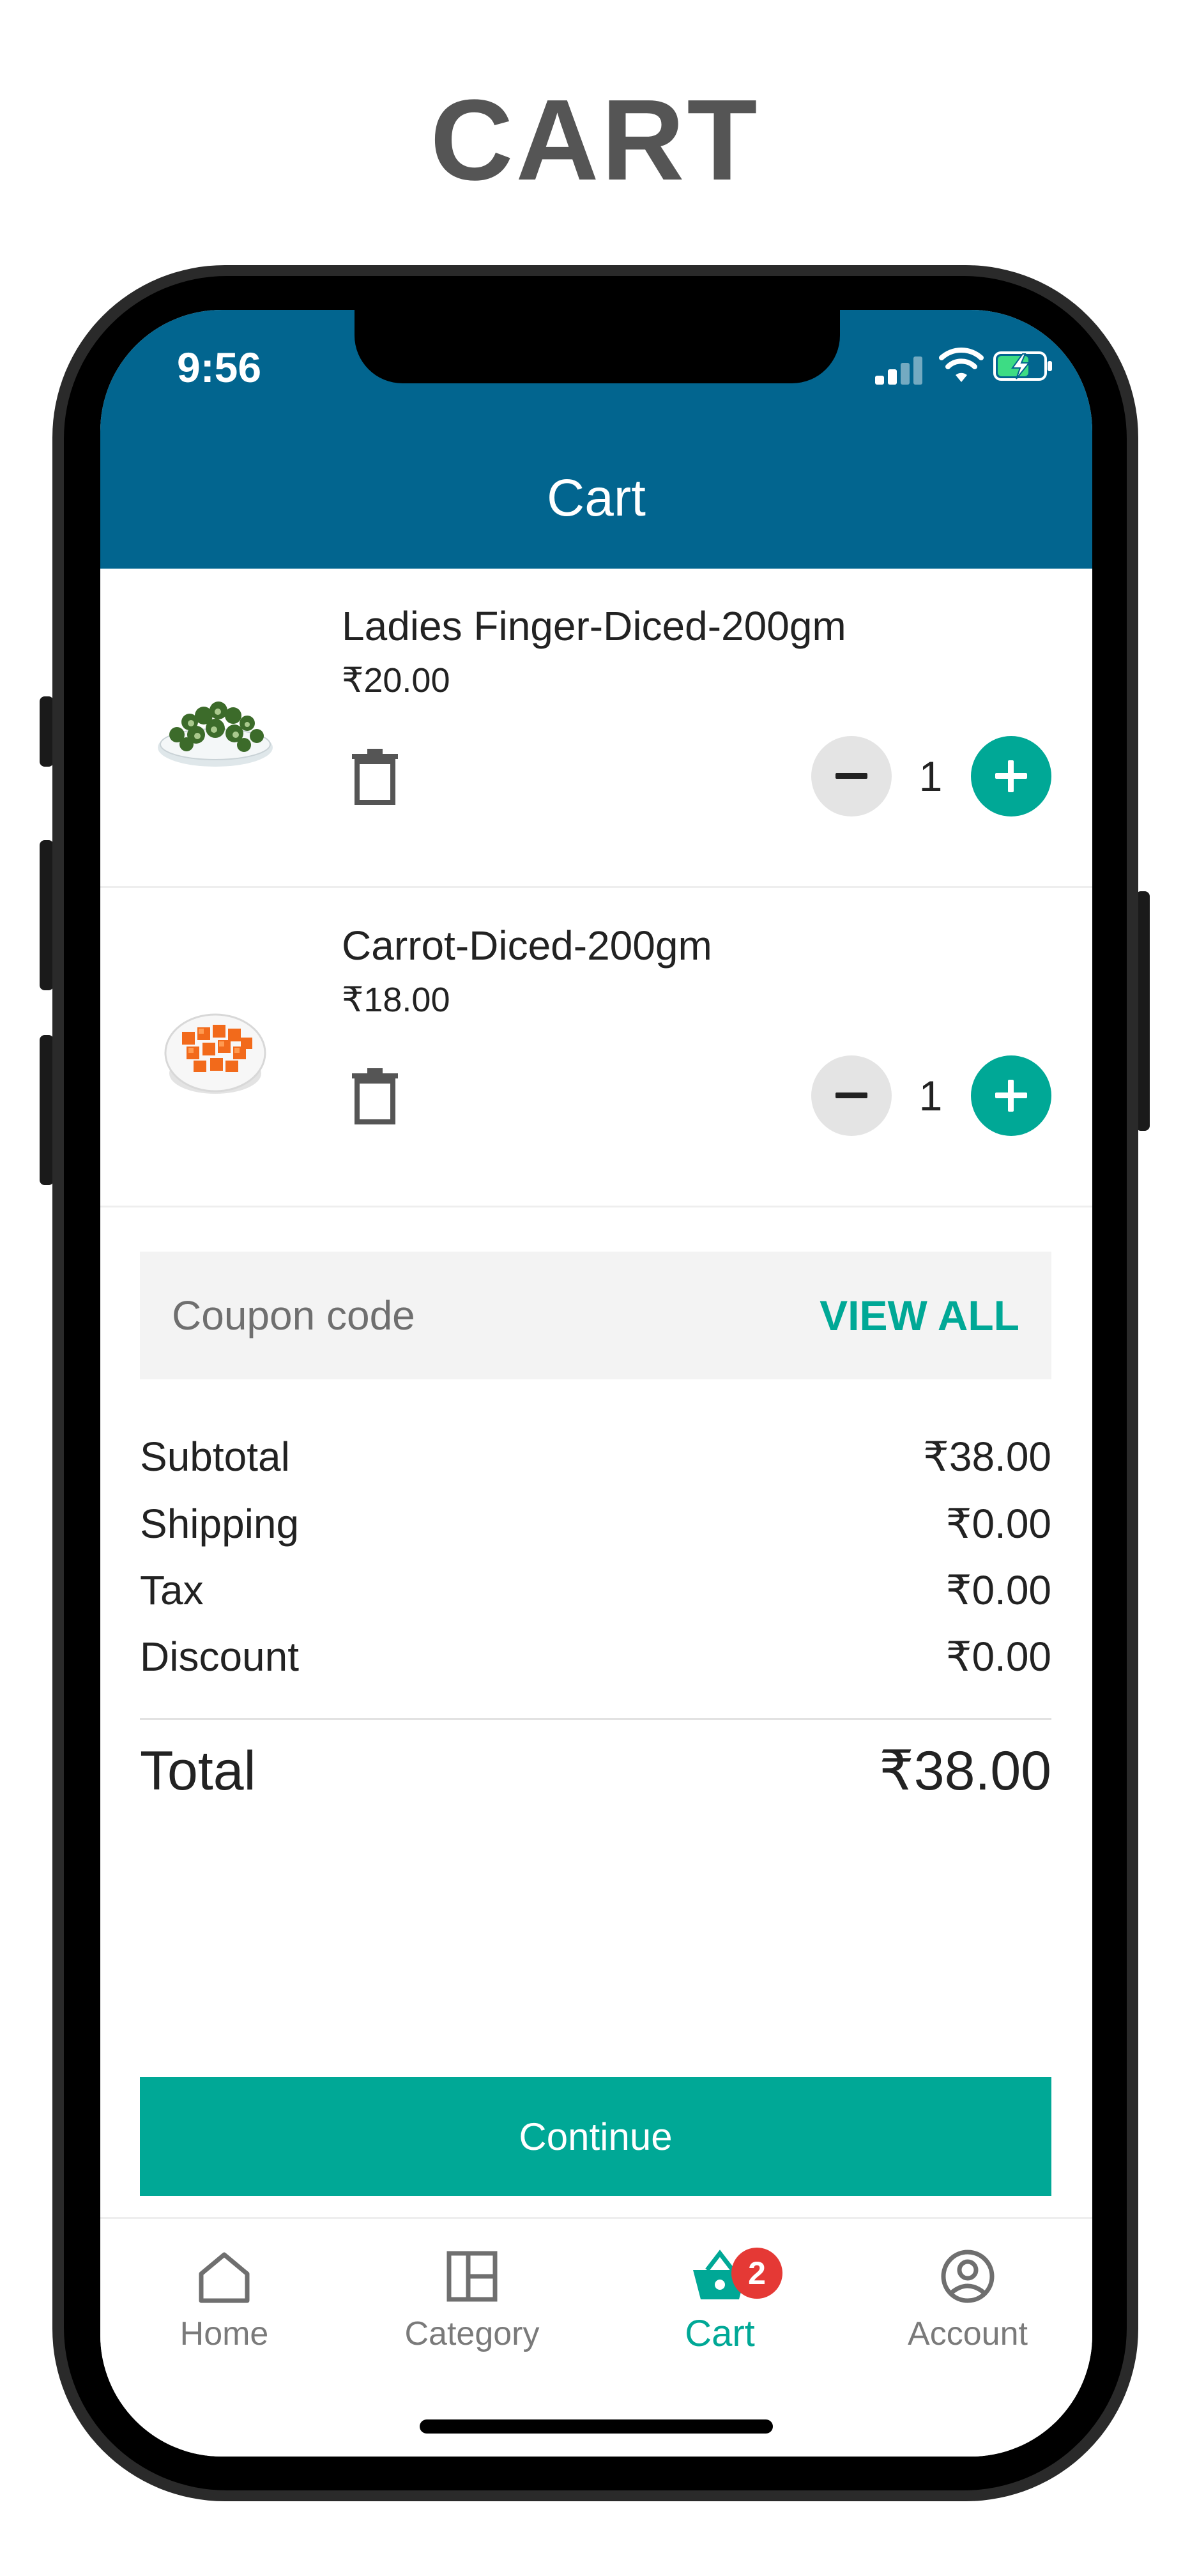 This screenshot has height=2576, width=1190. What do you see at coordinates (1022, 366) in the screenshot?
I see `battery-charging-icon` at bounding box center [1022, 366].